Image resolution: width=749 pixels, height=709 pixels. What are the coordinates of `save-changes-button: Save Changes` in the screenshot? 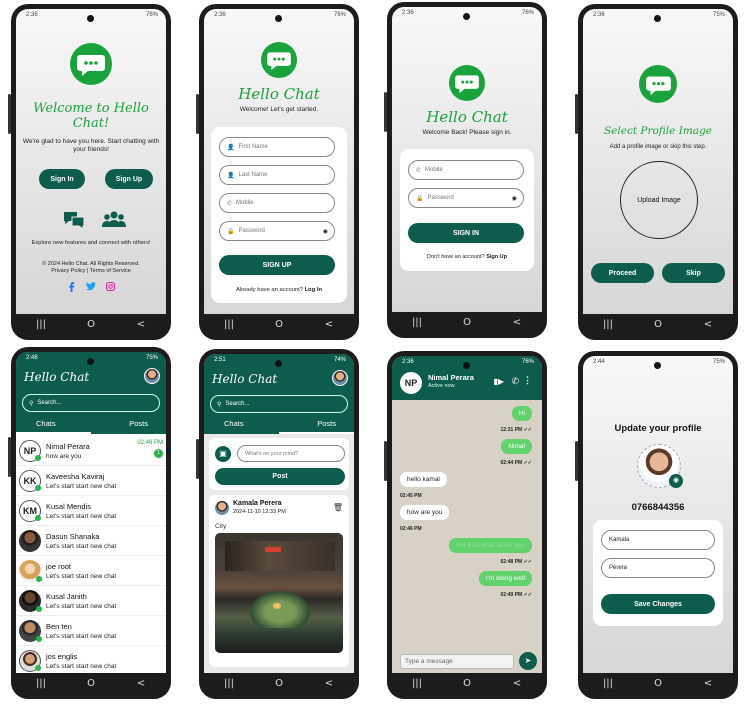 It's located at (658, 604).